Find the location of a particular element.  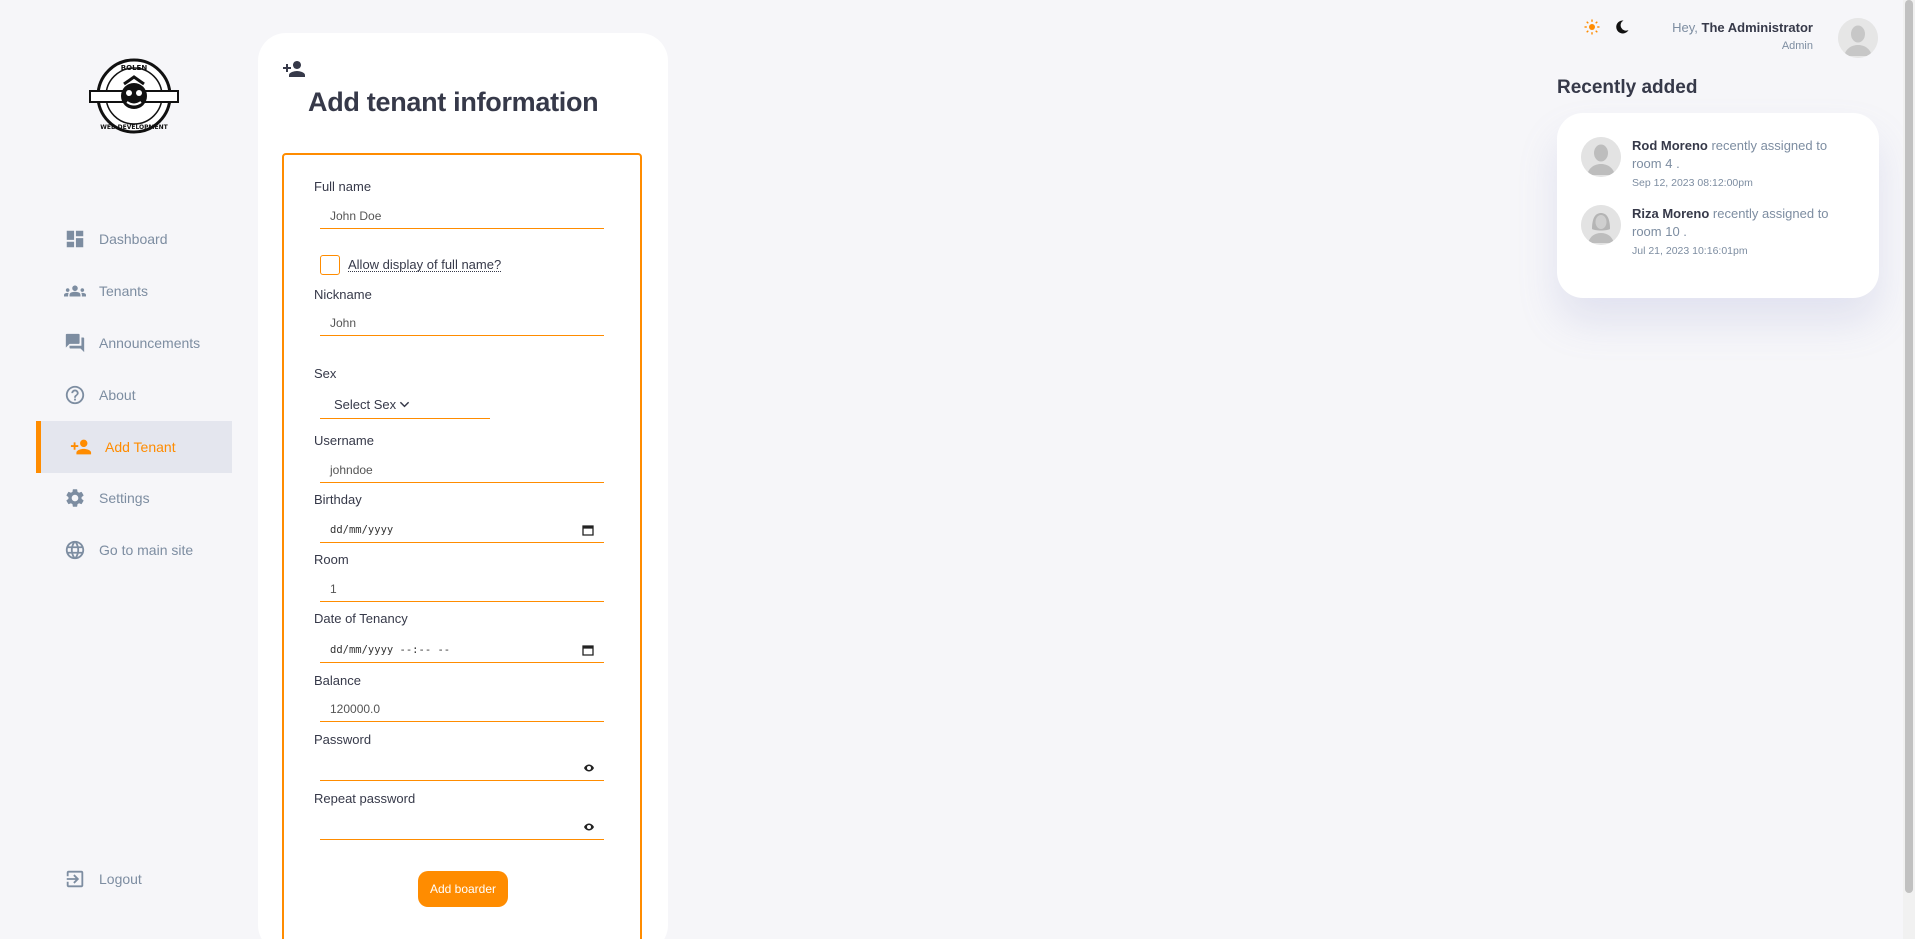

female-avatar is located at coordinates (1601, 225).